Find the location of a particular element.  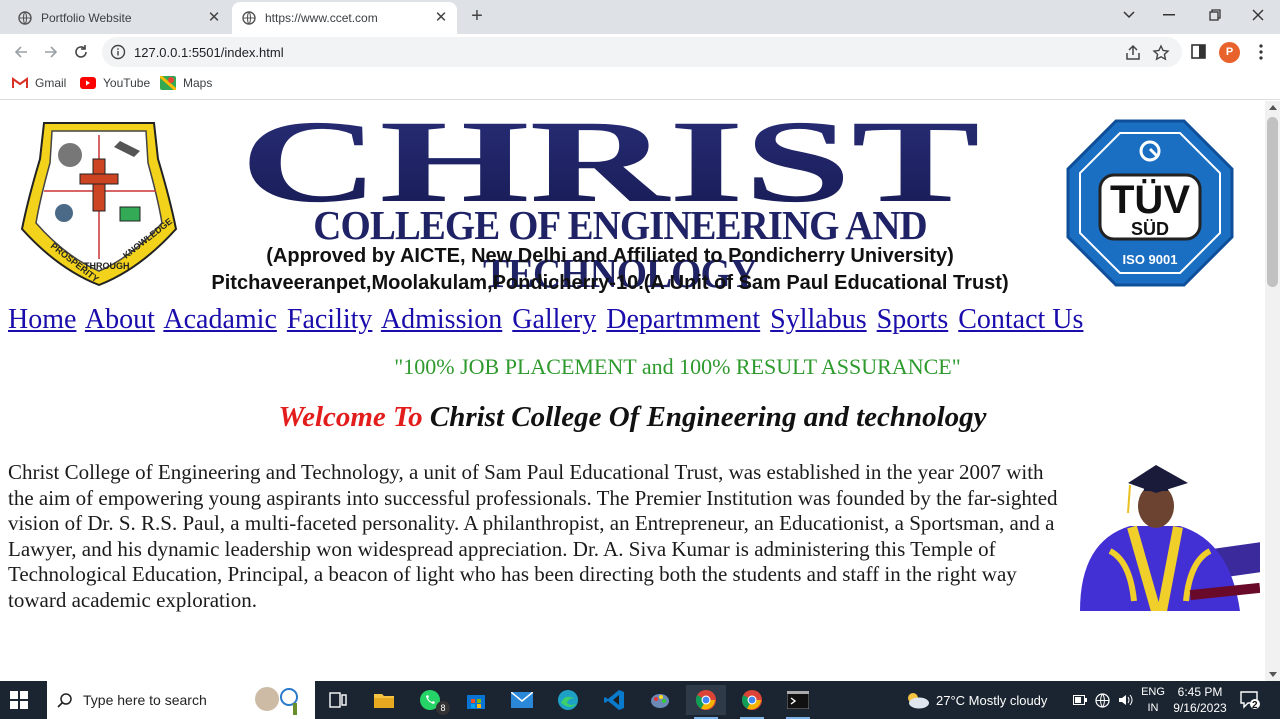

network-globe-icon is located at coordinates (1102, 700).